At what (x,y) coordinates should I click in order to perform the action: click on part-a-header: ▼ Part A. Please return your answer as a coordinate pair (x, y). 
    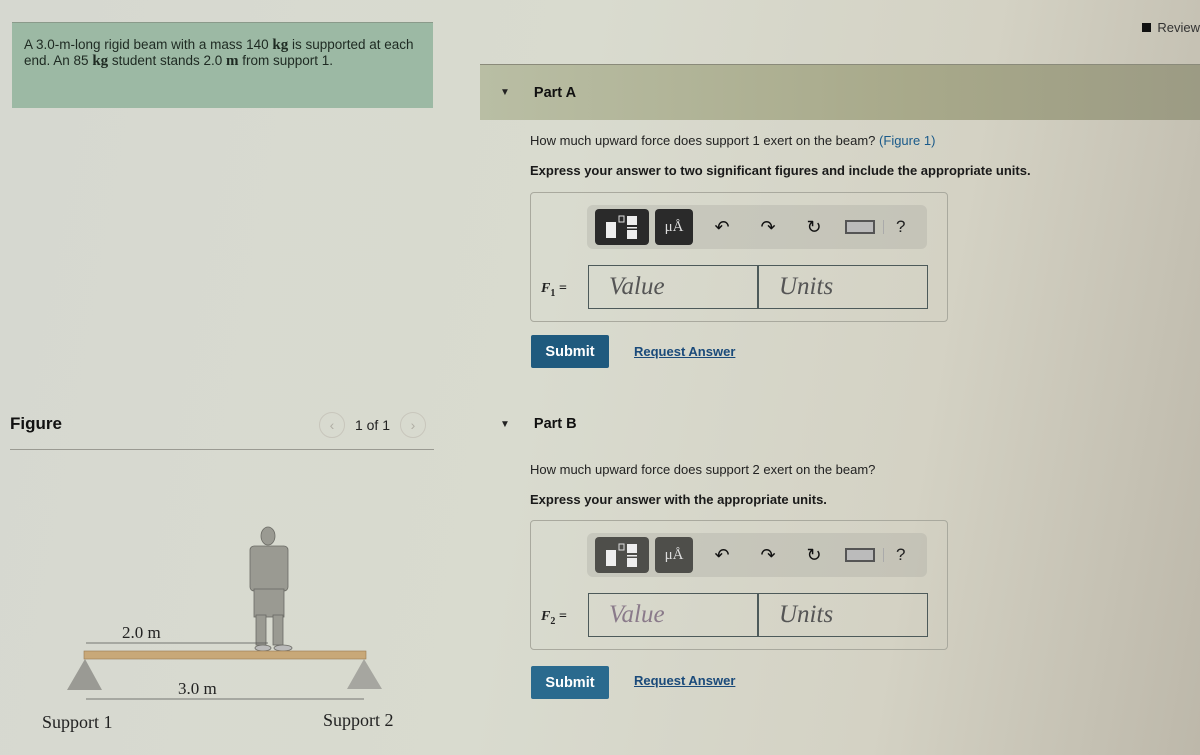
    Looking at the image, I should click on (840, 92).